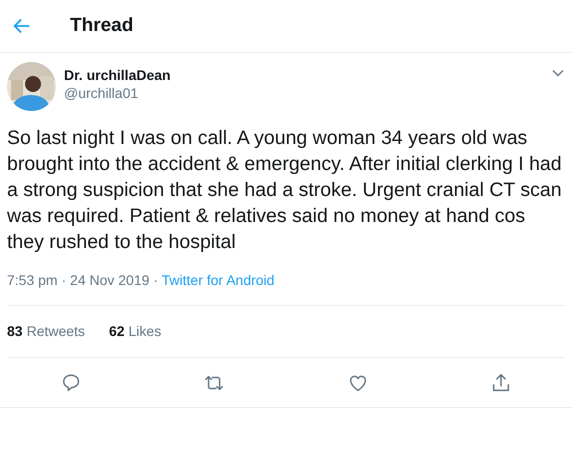  Describe the element at coordinates (145, 331) in the screenshot. I see `stat-label: Likes` at that location.